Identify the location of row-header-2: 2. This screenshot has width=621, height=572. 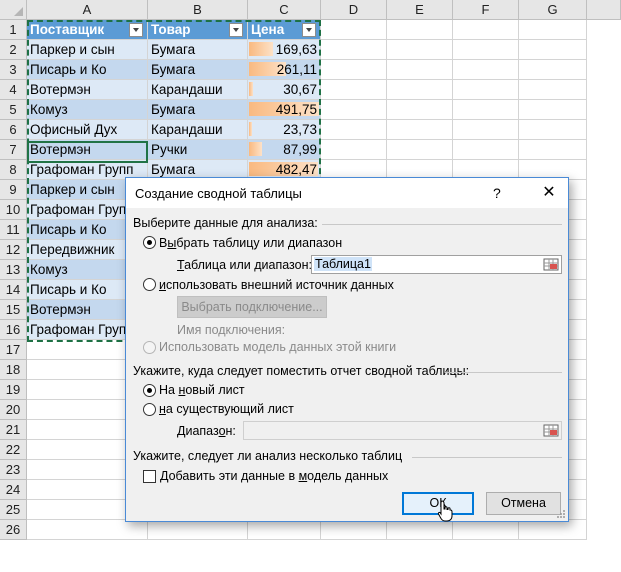
(13, 50).